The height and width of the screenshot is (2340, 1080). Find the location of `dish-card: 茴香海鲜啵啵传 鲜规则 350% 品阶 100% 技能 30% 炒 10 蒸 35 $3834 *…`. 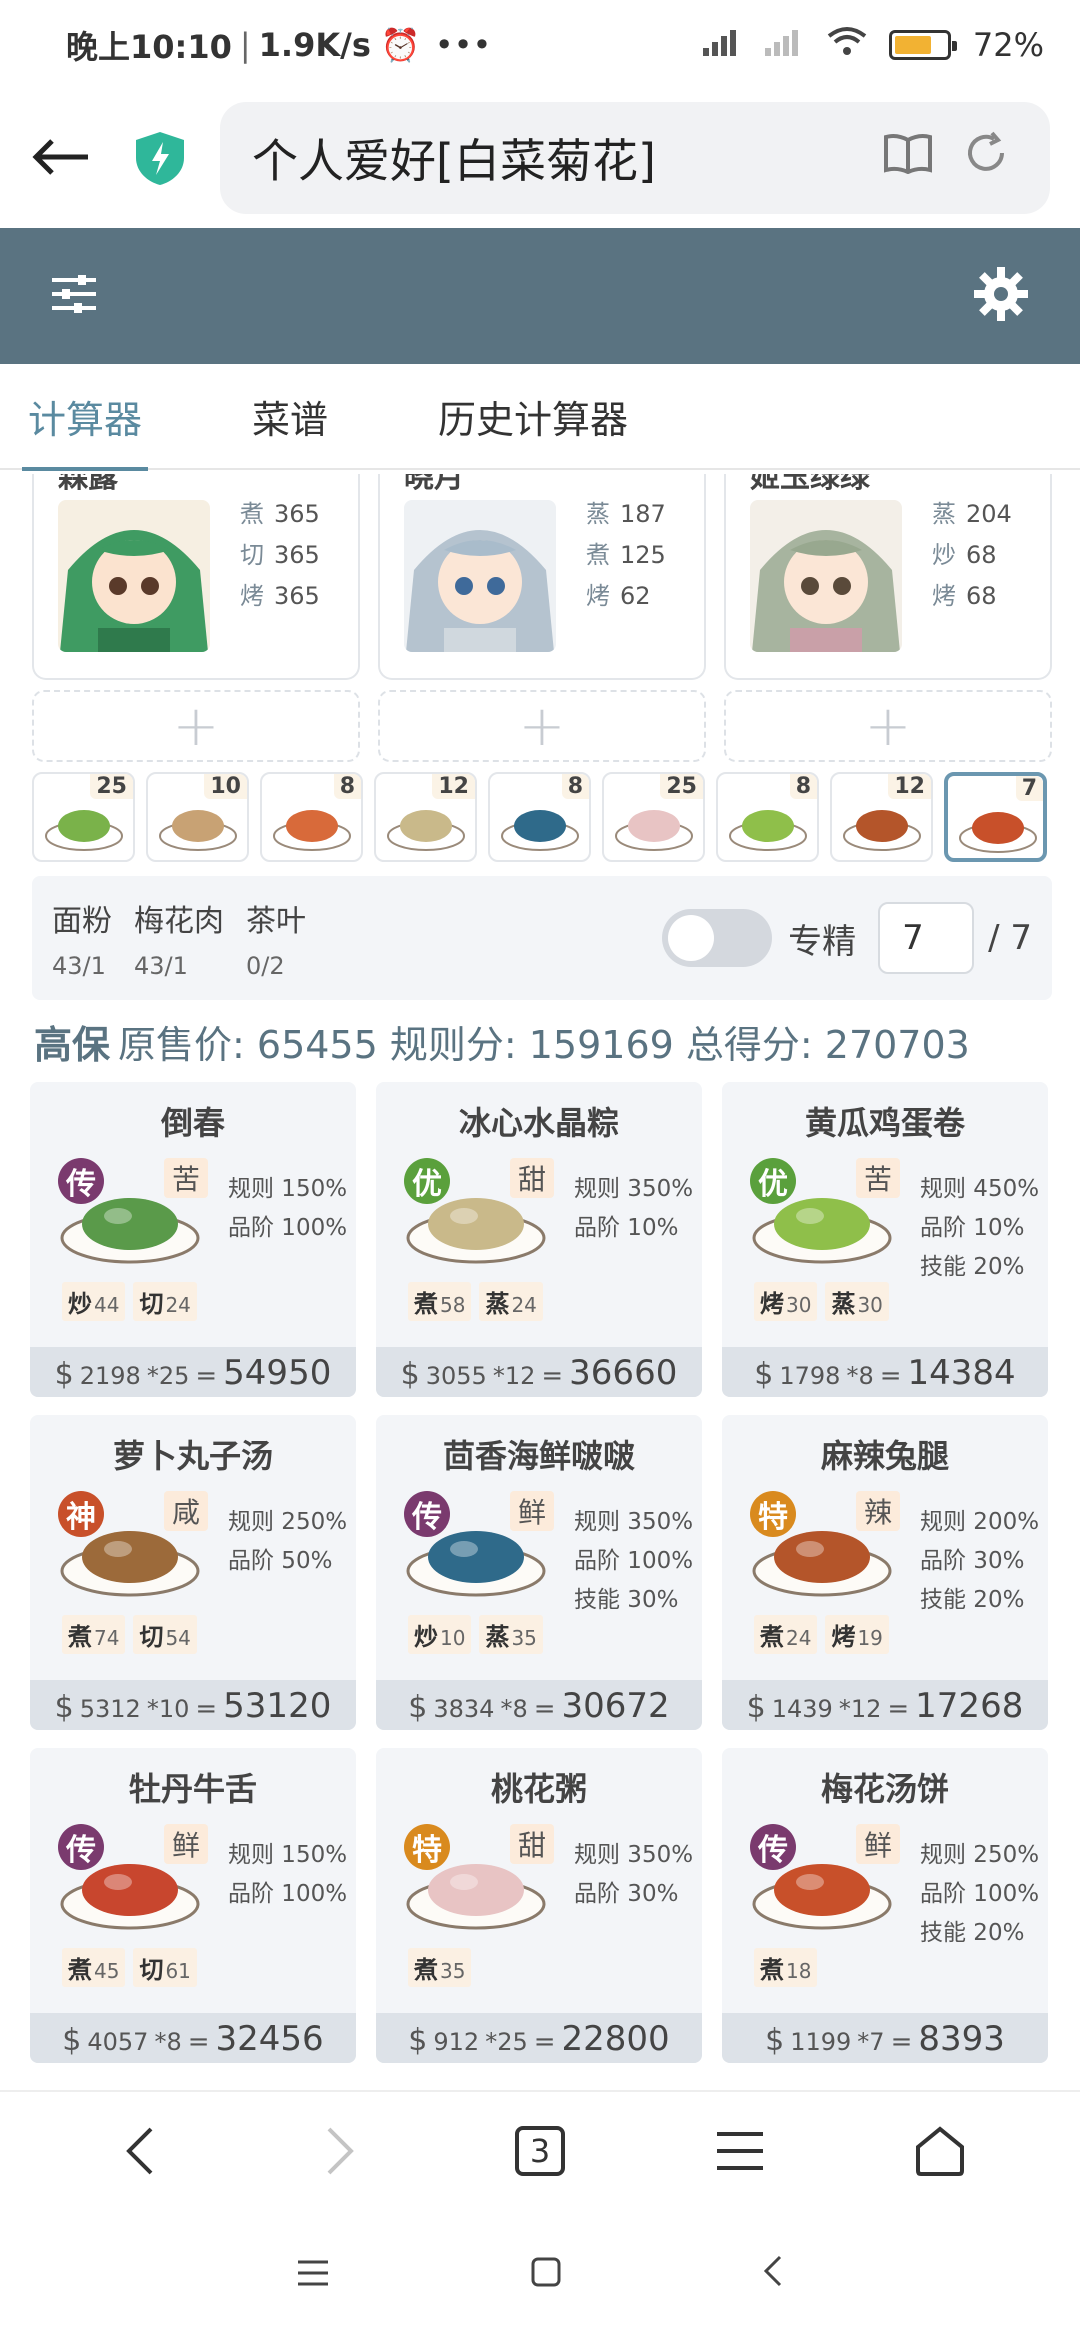

dish-card: 茴香海鲜啵啵传 鲜规则 350% 品阶 100% 技能 30% 炒 10 蒸 35 $3834 *… is located at coordinates (539, 1572).